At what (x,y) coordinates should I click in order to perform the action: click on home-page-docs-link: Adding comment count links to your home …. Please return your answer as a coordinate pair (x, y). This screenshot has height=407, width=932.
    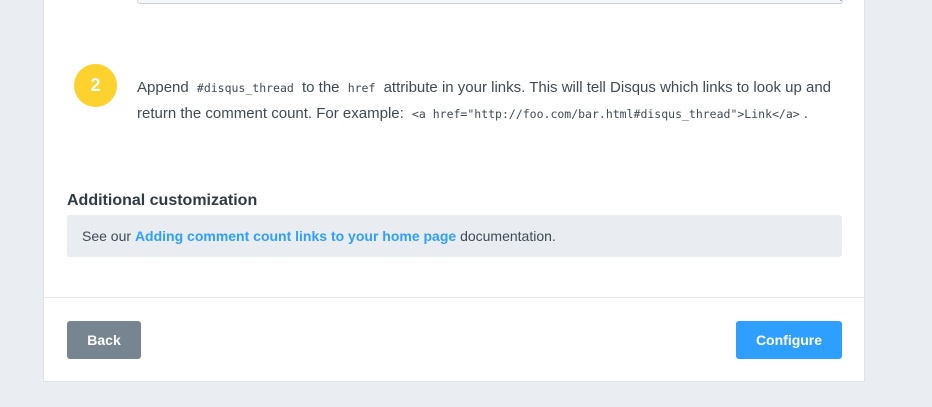
    Looking at the image, I should click on (295, 236).